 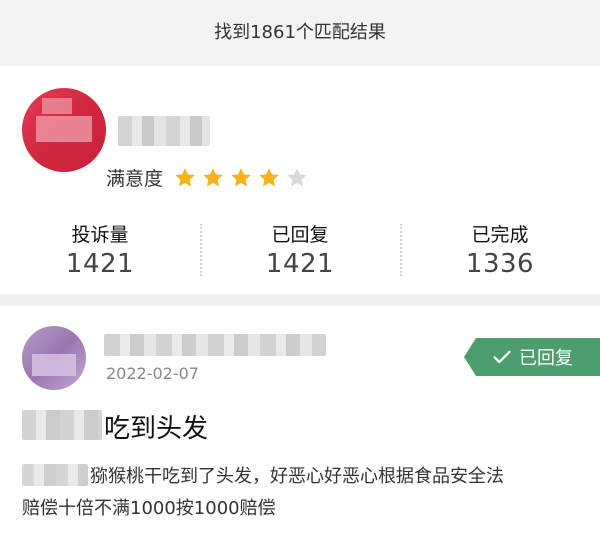 What do you see at coordinates (300, 235) in the screenshot?
I see `stat-label: 已回复` at bounding box center [300, 235].